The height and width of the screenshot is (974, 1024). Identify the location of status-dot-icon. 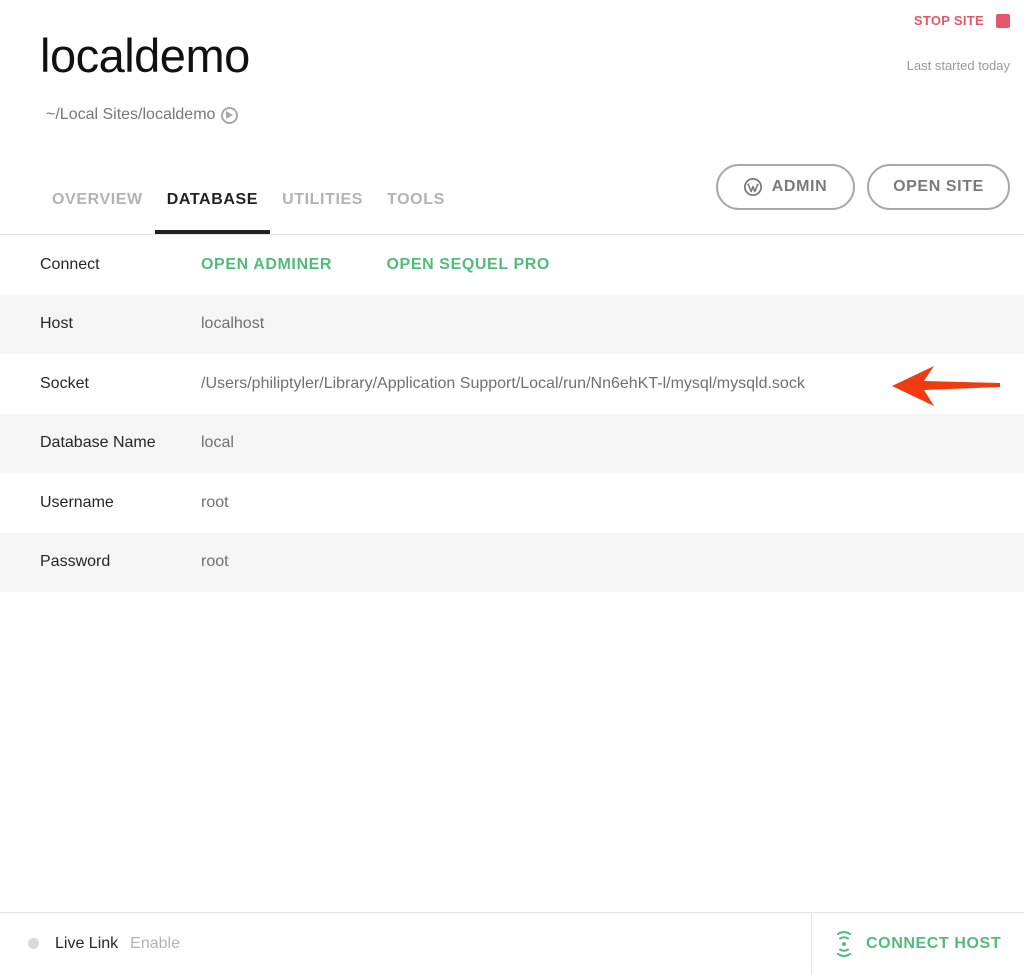
(33, 943).